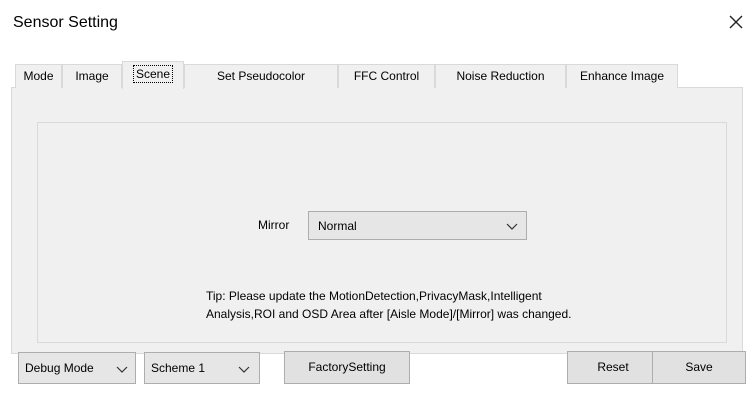  I want to click on scheme-value: Scheme 1, so click(178, 368).